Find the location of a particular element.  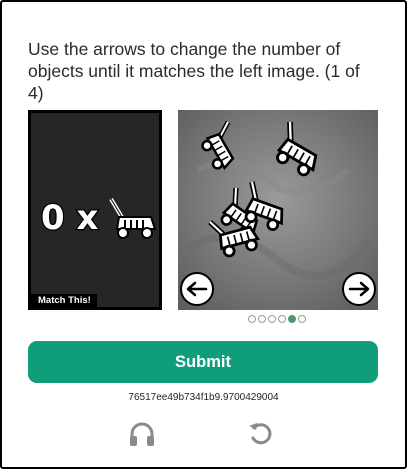

submit-button: Submit is located at coordinates (203, 362).